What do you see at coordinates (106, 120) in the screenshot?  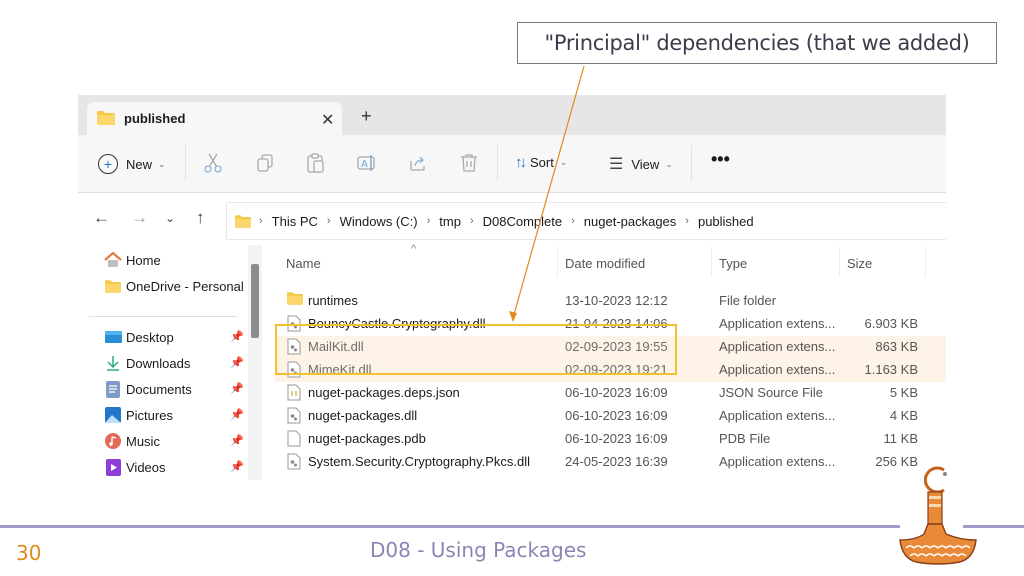 I see `folder-icon` at bounding box center [106, 120].